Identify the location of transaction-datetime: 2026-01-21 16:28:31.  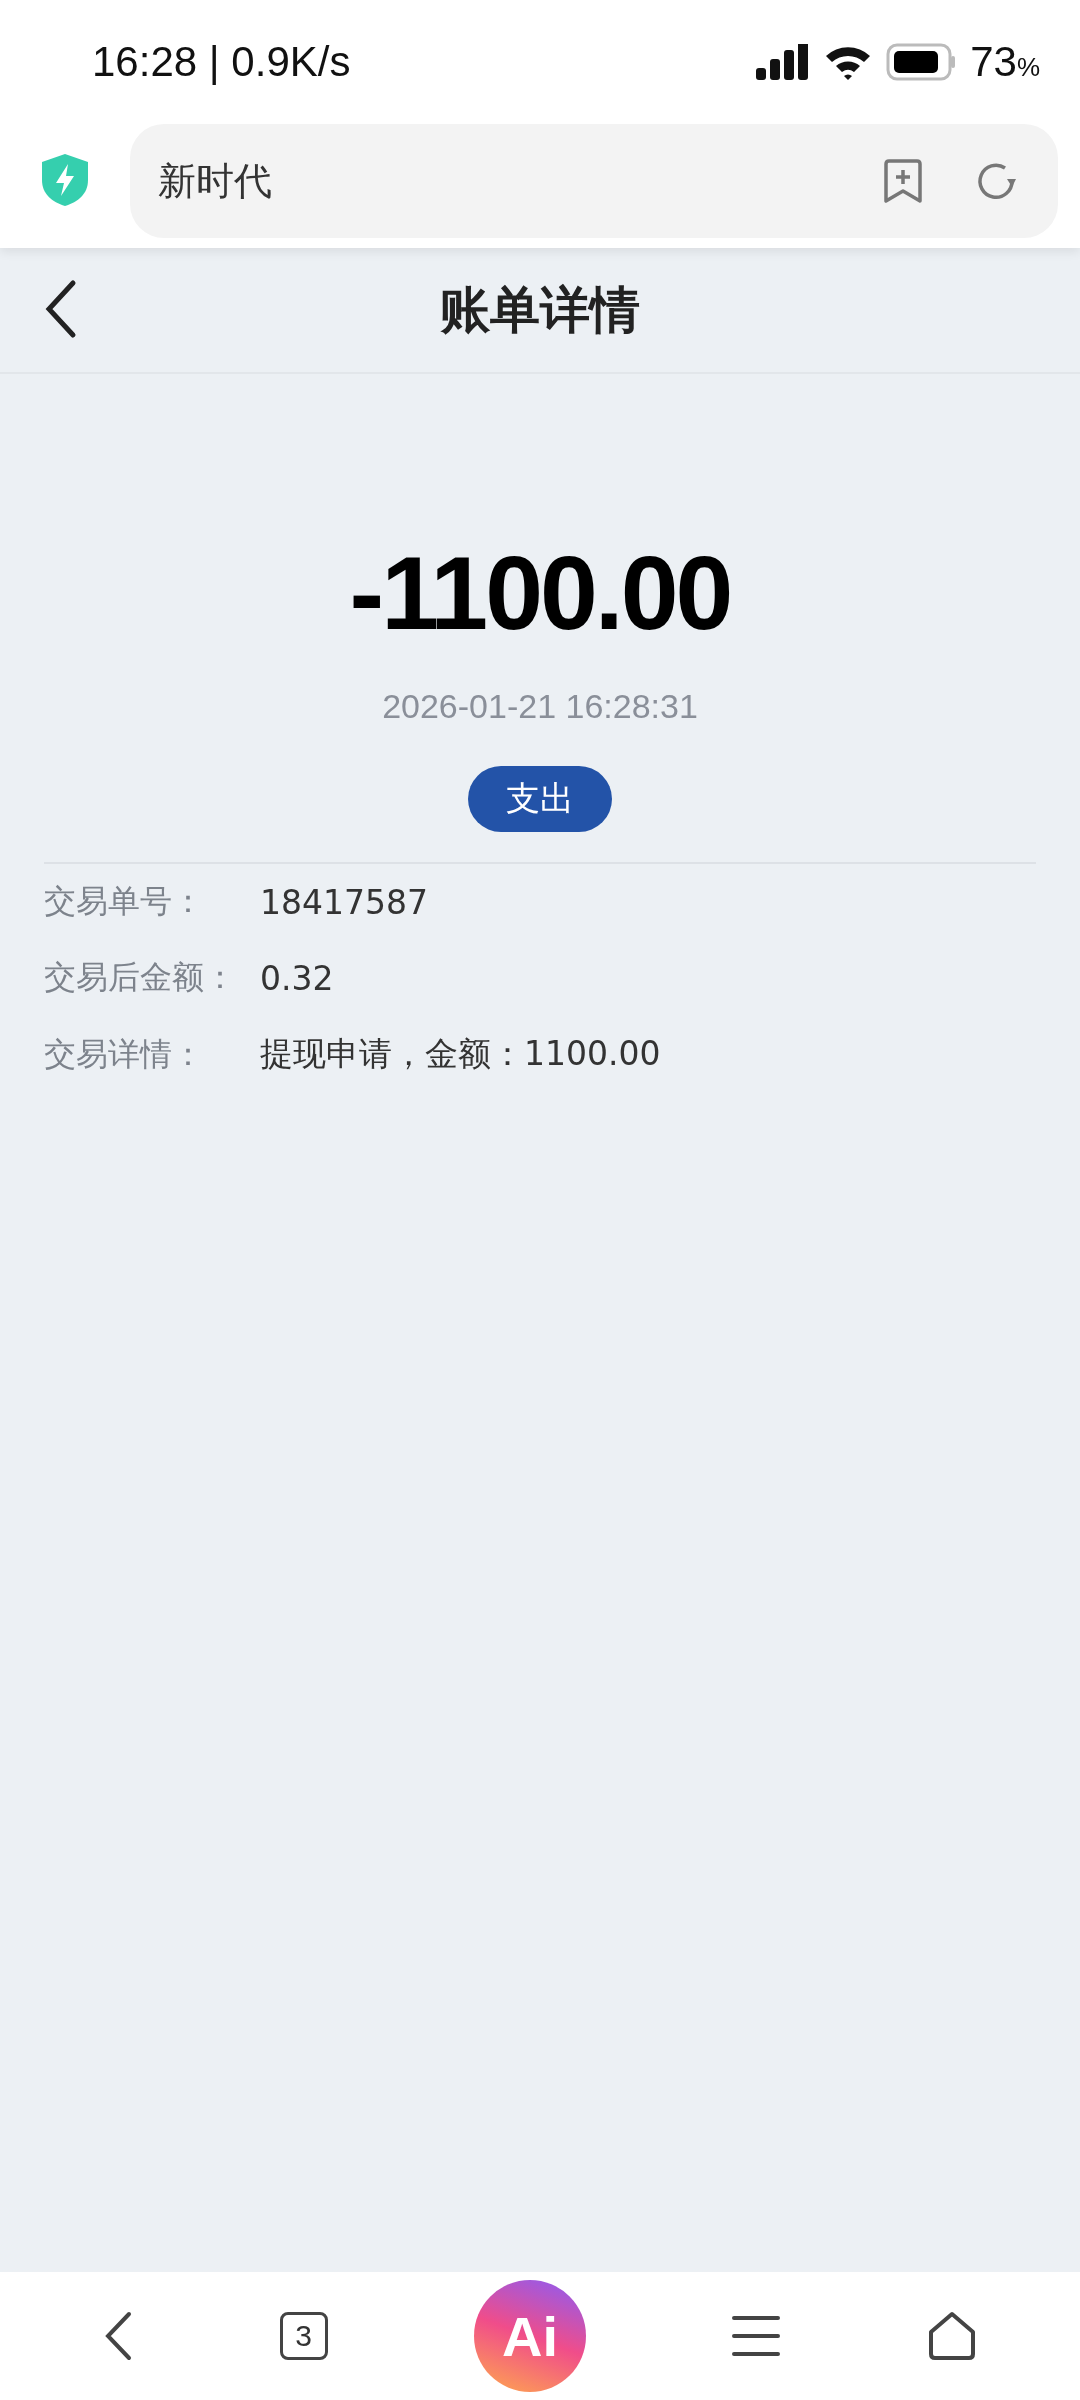
(540, 706).